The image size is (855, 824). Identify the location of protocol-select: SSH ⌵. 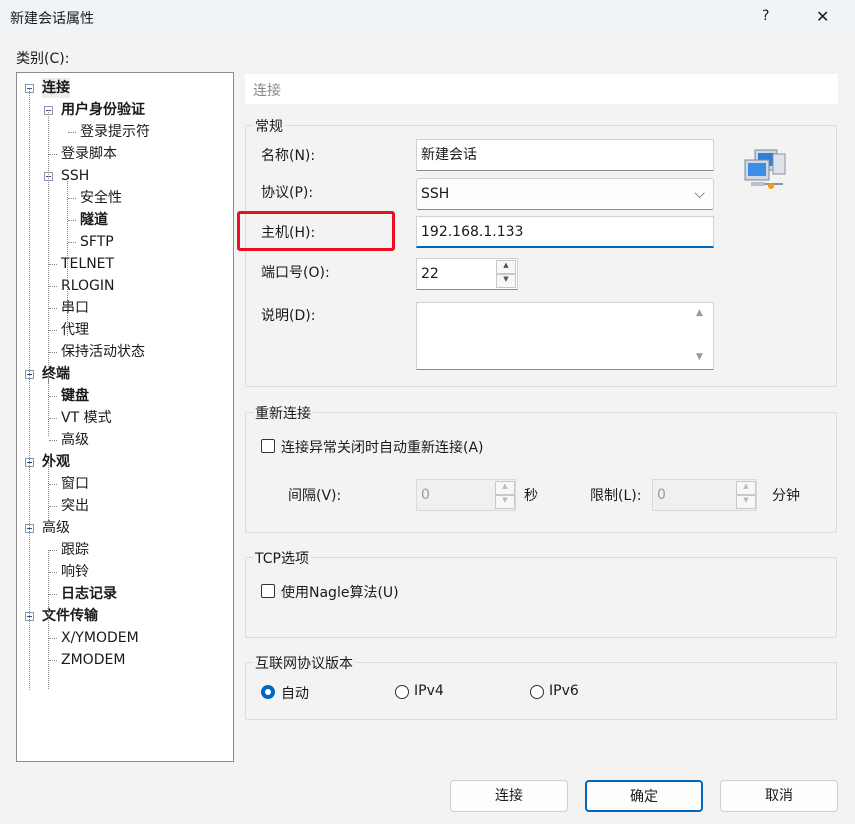
(565, 194).